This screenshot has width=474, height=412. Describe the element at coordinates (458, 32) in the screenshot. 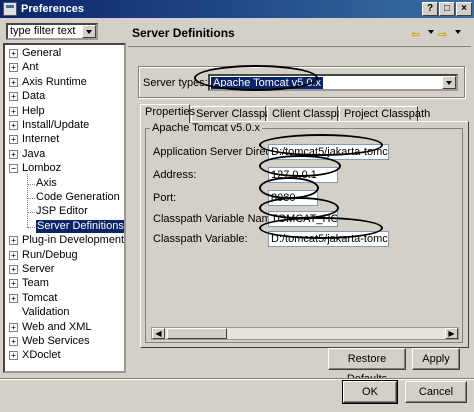

I see `forward-dropdown-icon` at that location.